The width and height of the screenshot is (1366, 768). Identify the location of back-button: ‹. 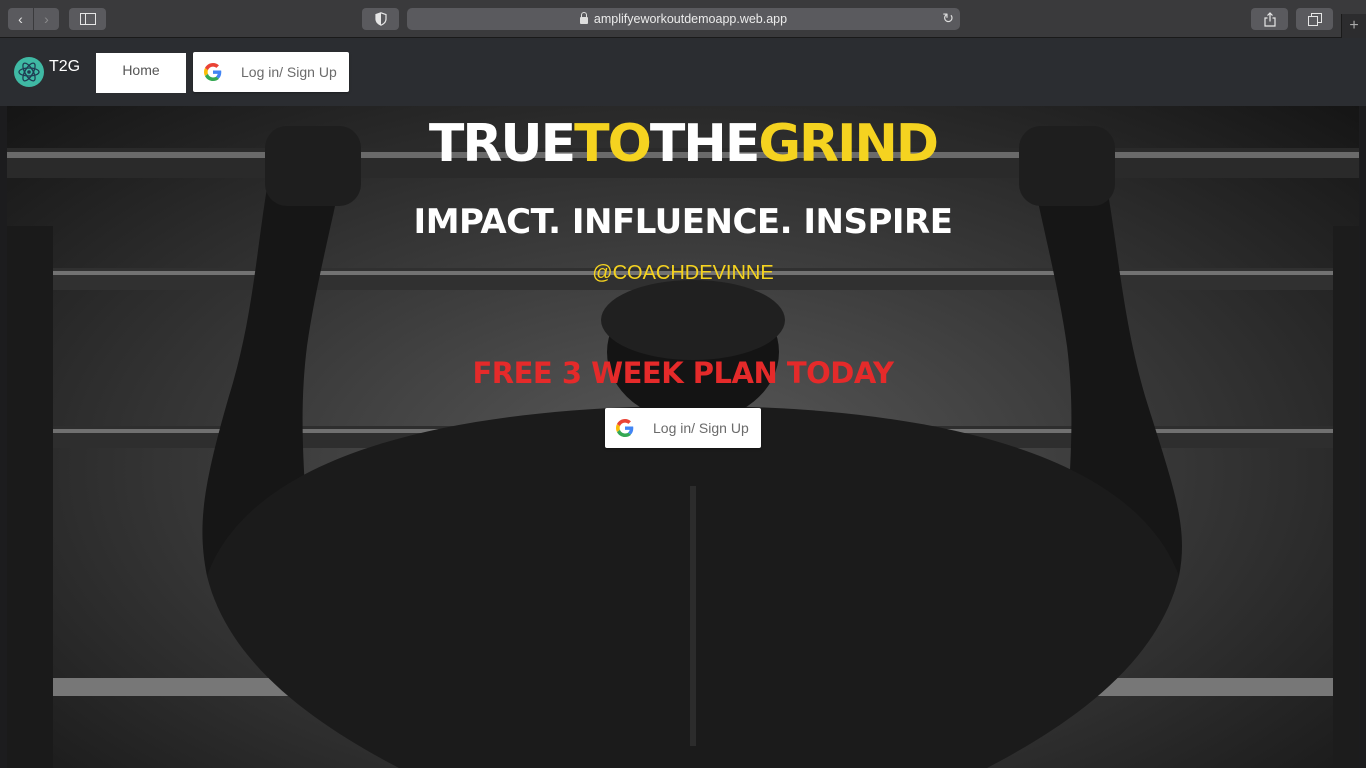
(20, 19).